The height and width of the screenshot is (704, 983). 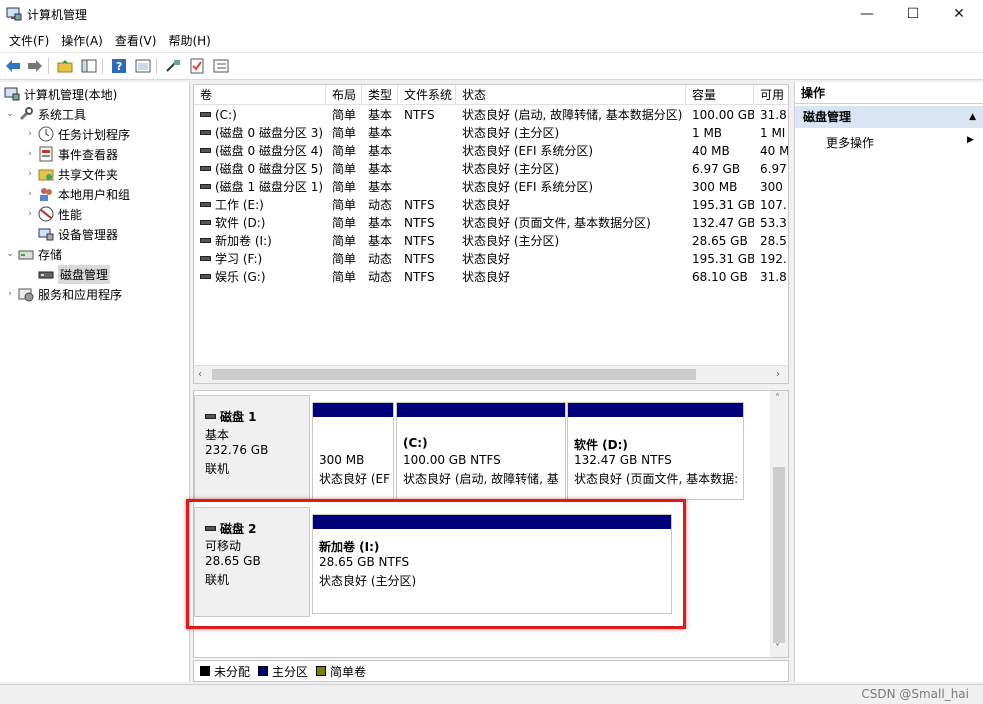 I want to click on tree-label: 存储, so click(x=50, y=254).